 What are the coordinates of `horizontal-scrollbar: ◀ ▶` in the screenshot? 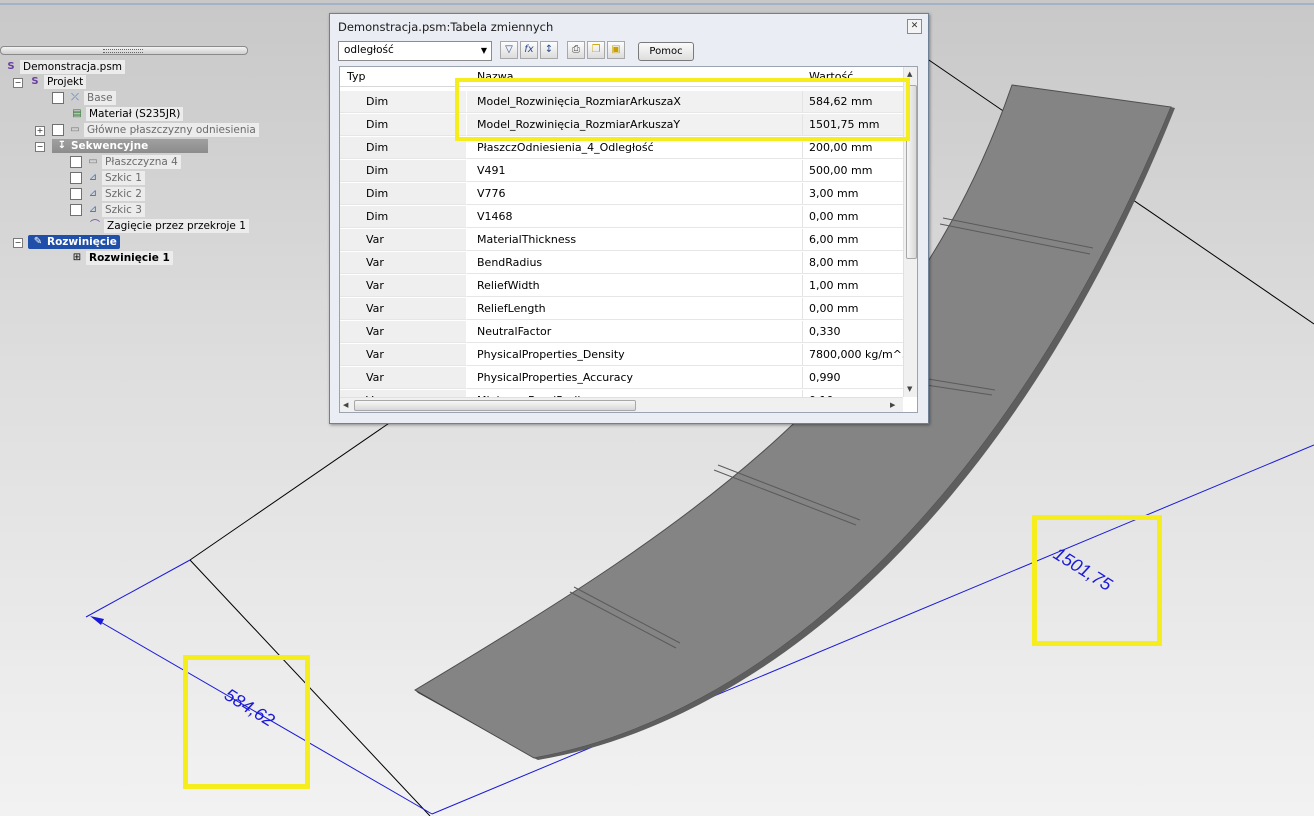 It's located at (621, 404).